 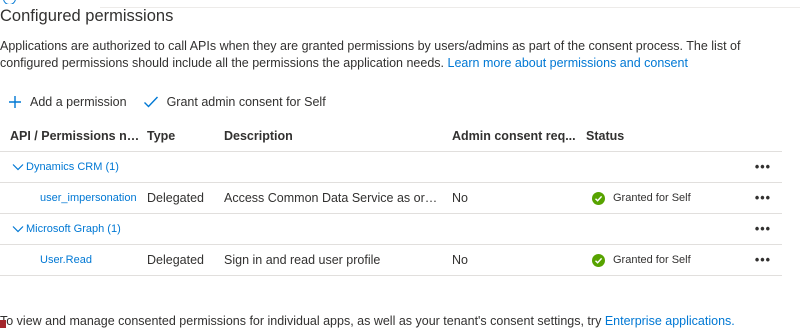 I want to click on checkmark-icon, so click(x=150, y=102).